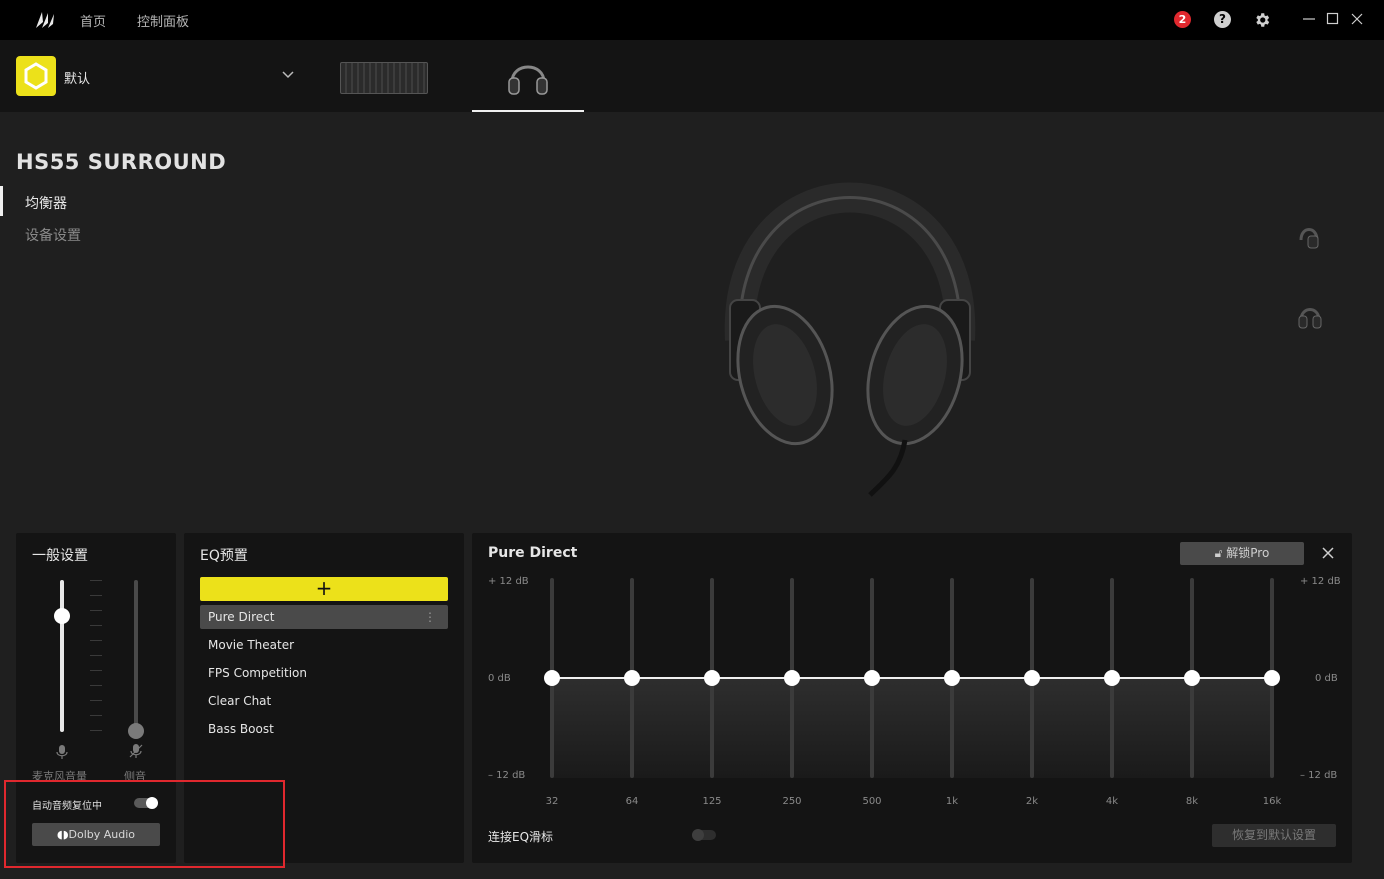 This screenshot has width=1384, height=879. What do you see at coordinates (1112, 801) in the screenshot?
I see `eq-band-label-4k: 4k` at bounding box center [1112, 801].